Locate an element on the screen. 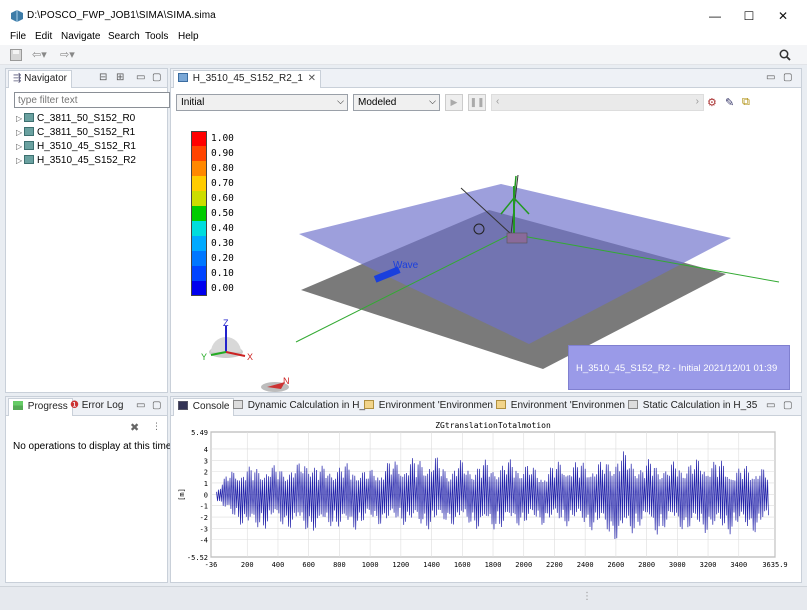 Image resolution: width=807 pixels, height=610 pixels. tree-item-label: C_3811_50_S152_R0 is located at coordinates (86, 118).